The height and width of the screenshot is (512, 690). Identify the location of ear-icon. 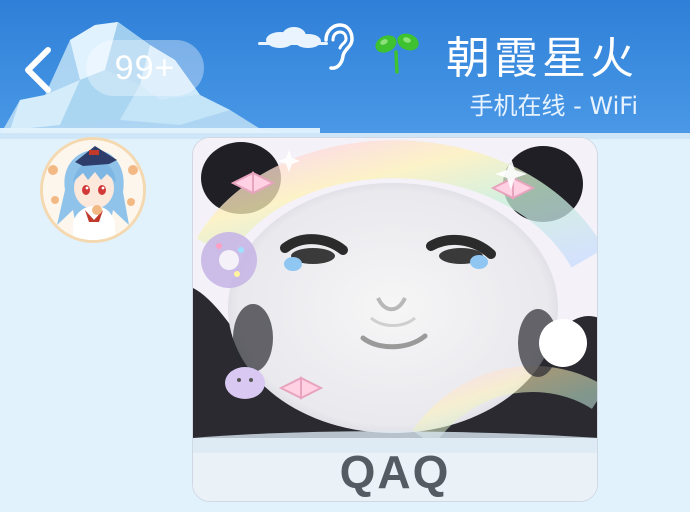
(336, 47).